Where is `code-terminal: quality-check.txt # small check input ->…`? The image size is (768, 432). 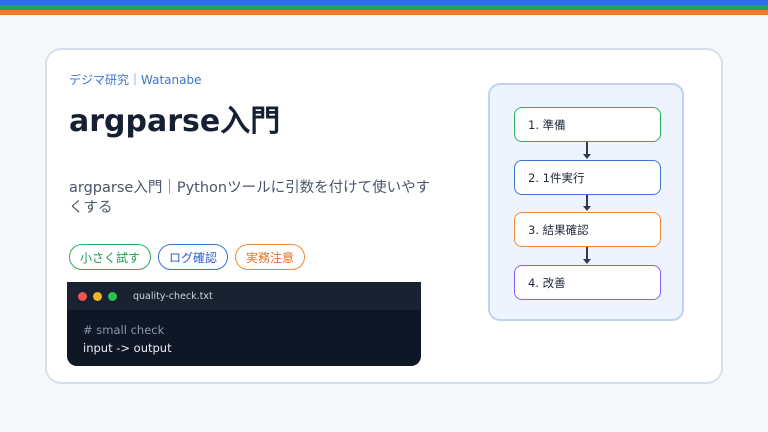
code-terminal: quality-check.txt # small check input ->… is located at coordinates (244, 324).